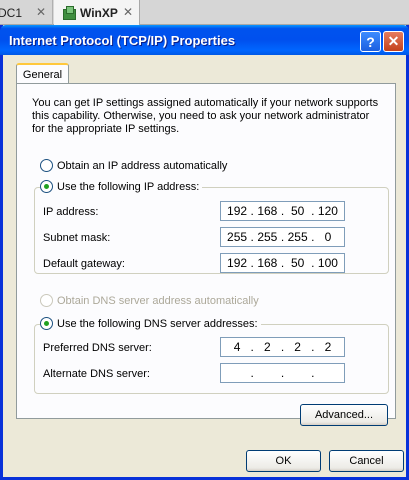 This screenshot has height=480, width=409. Describe the element at coordinates (282, 237) in the screenshot. I see `subnet-mask-field: 255. 255. 255. 0` at that location.